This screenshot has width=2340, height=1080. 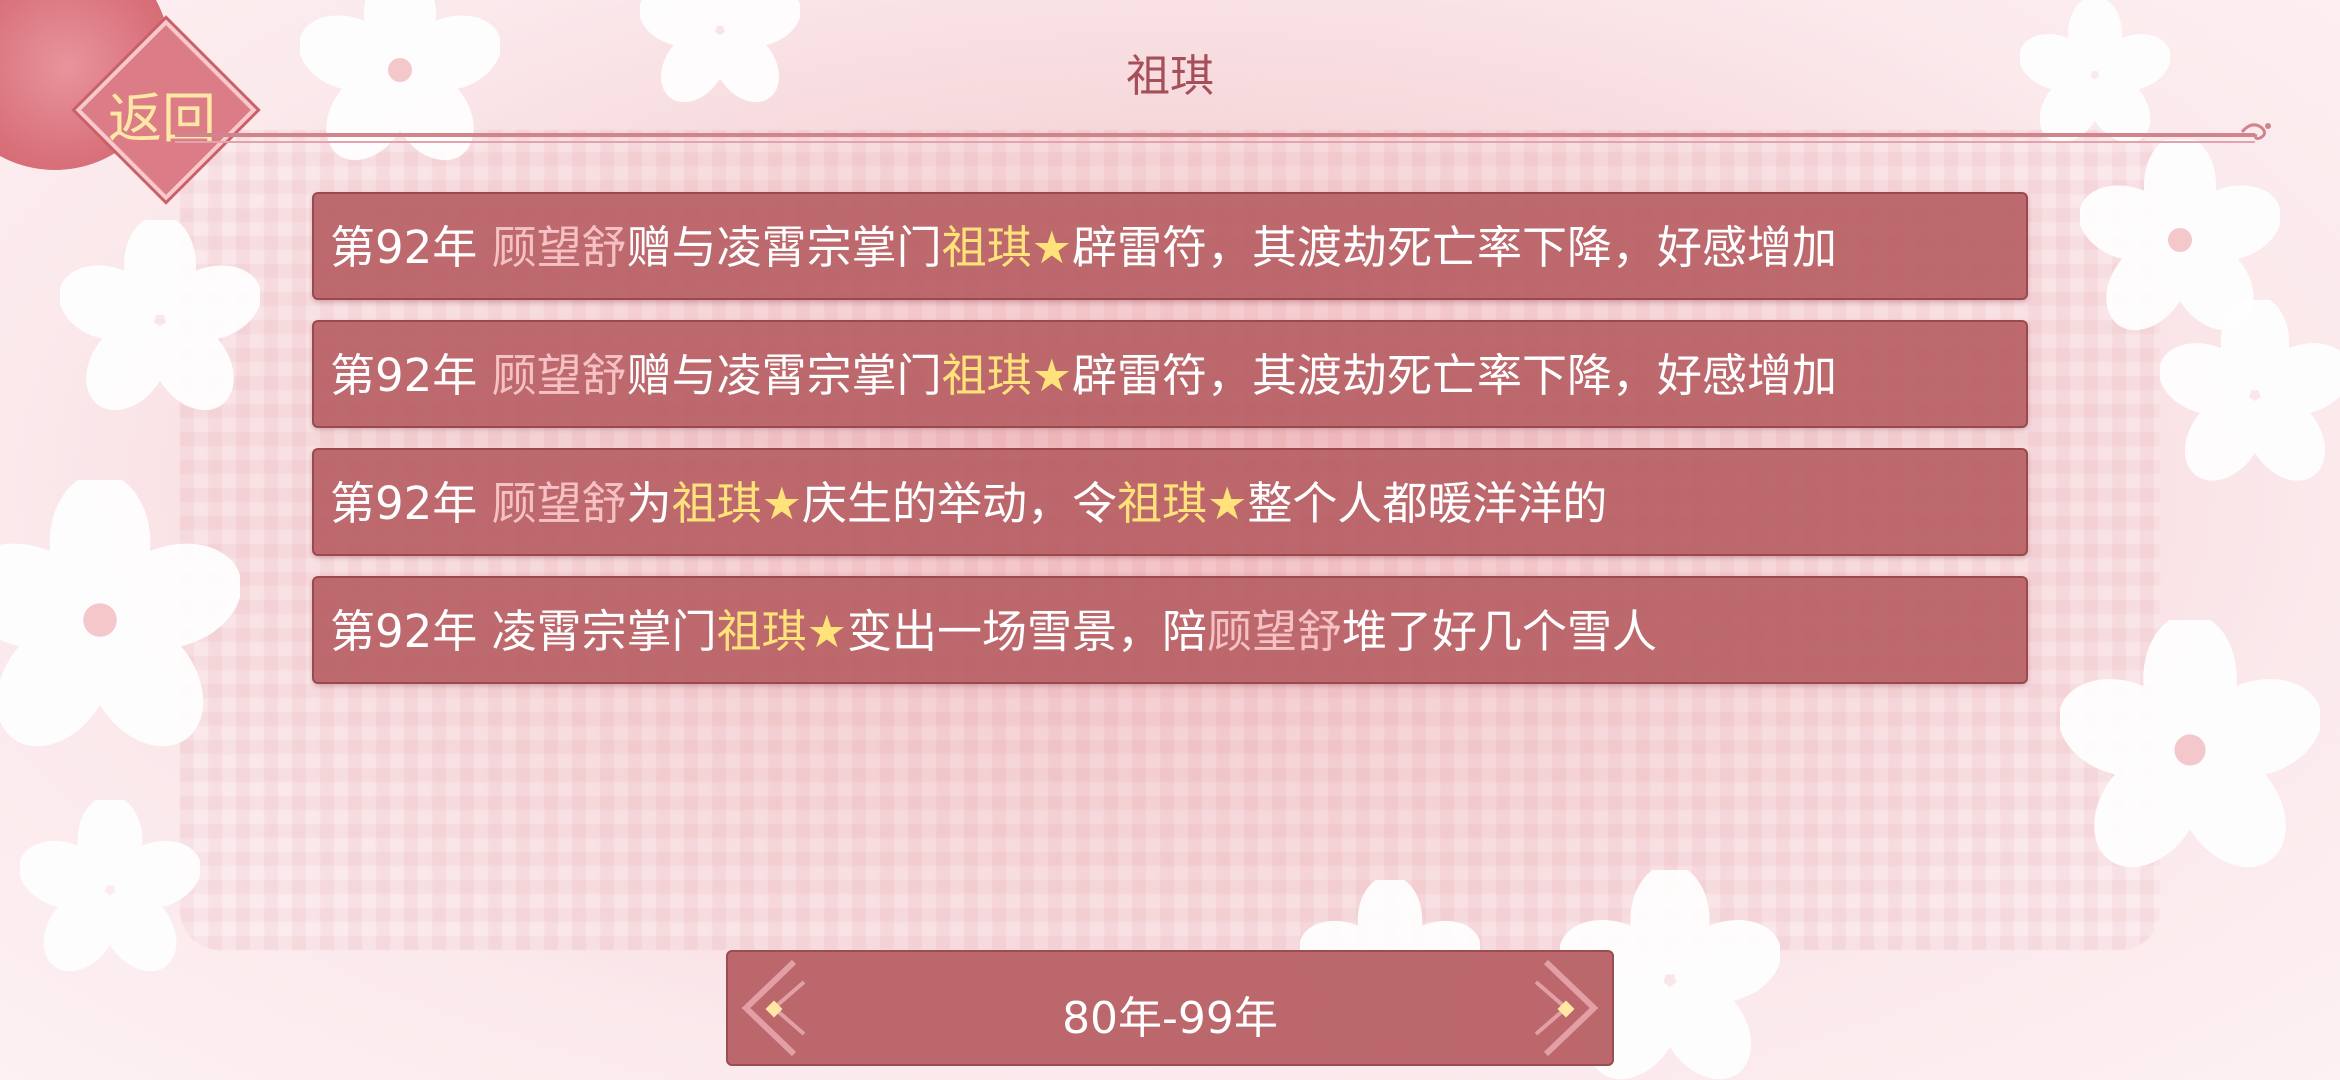 What do you see at coordinates (1499, 631) in the screenshot?
I see `event-text: 堆了好几个雪人` at bounding box center [1499, 631].